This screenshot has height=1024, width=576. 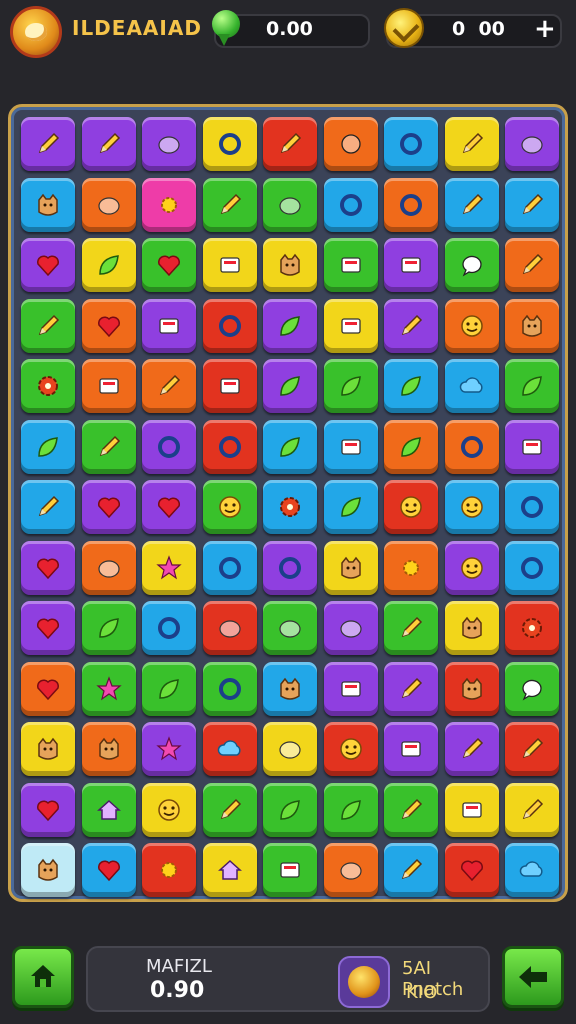 I want to click on home-button, so click(x=43, y=977).